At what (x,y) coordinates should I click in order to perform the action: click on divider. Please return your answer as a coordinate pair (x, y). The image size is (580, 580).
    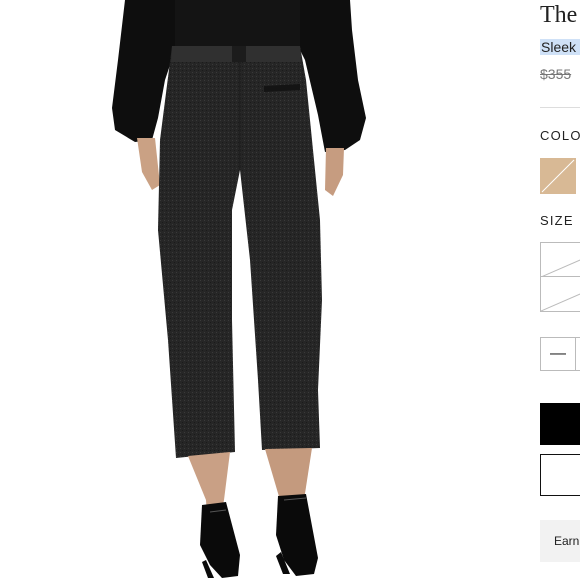
    Looking at the image, I should click on (560, 107).